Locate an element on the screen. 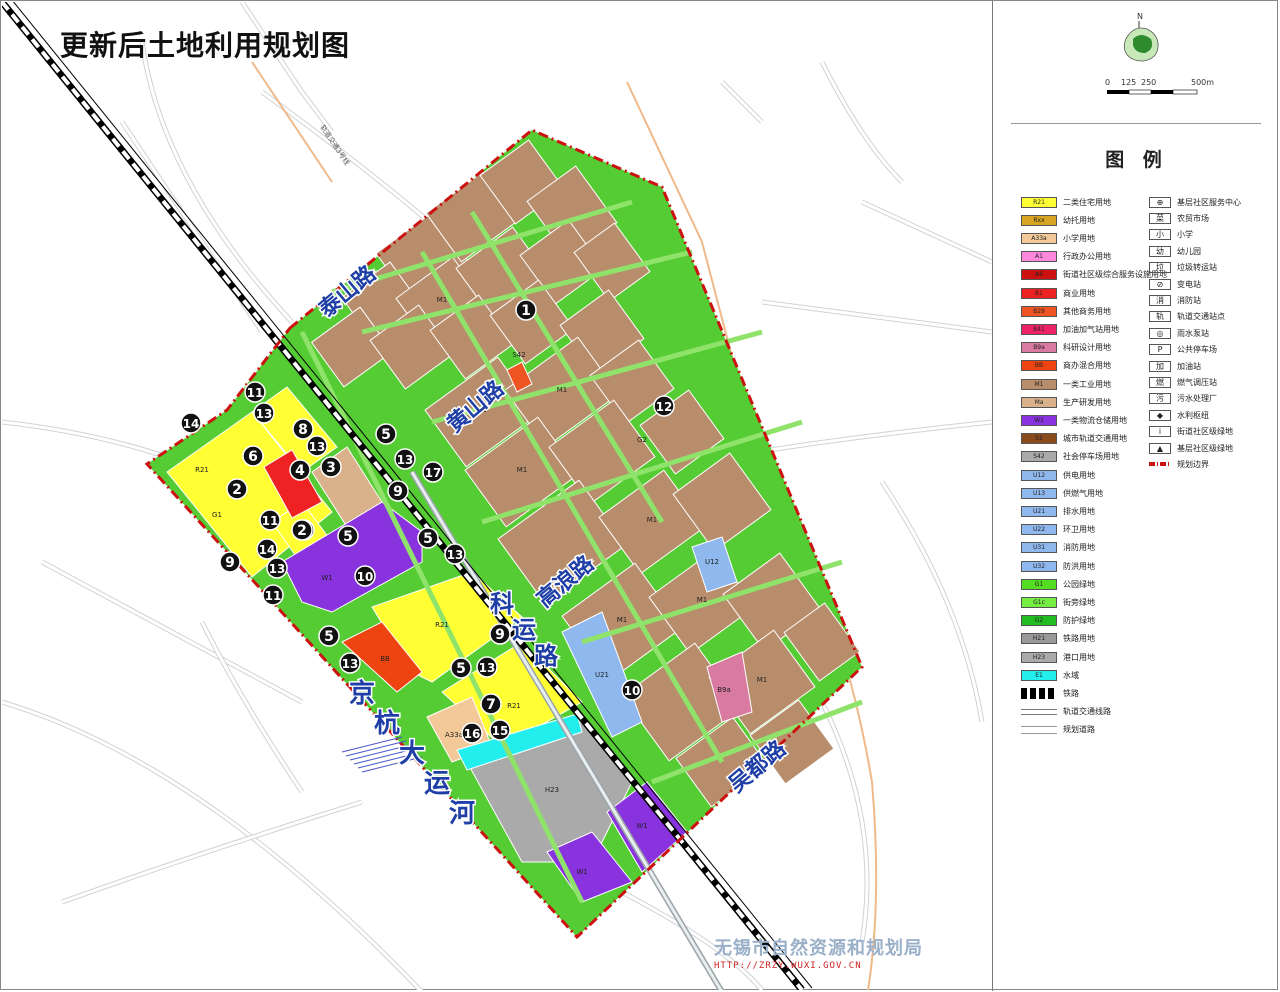  site-marker-6: 6 is located at coordinates (253, 456).